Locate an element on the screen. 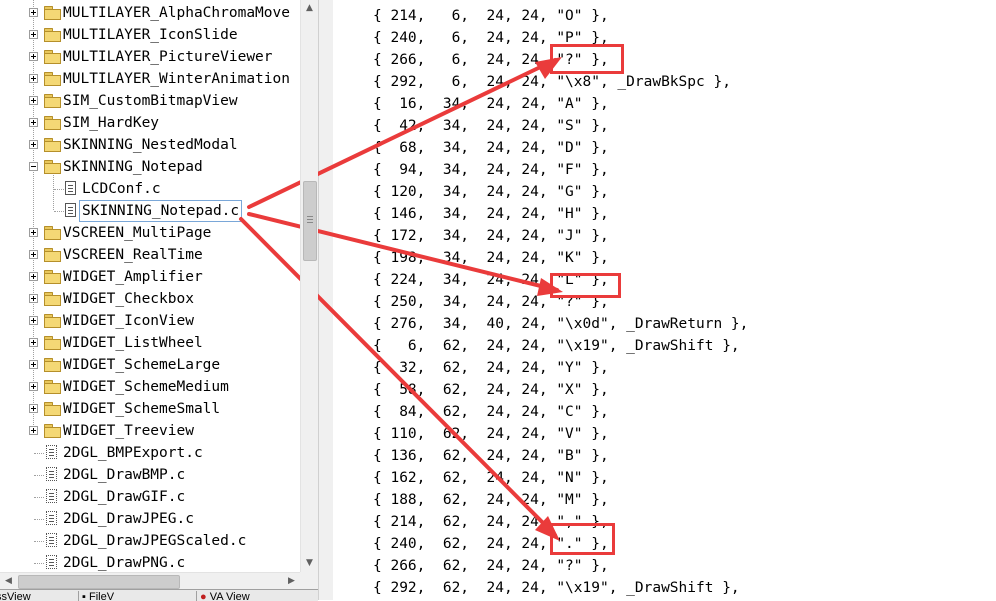  tree-folder-item: WIDGET_Amplifier is located at coordinates (150, 277).